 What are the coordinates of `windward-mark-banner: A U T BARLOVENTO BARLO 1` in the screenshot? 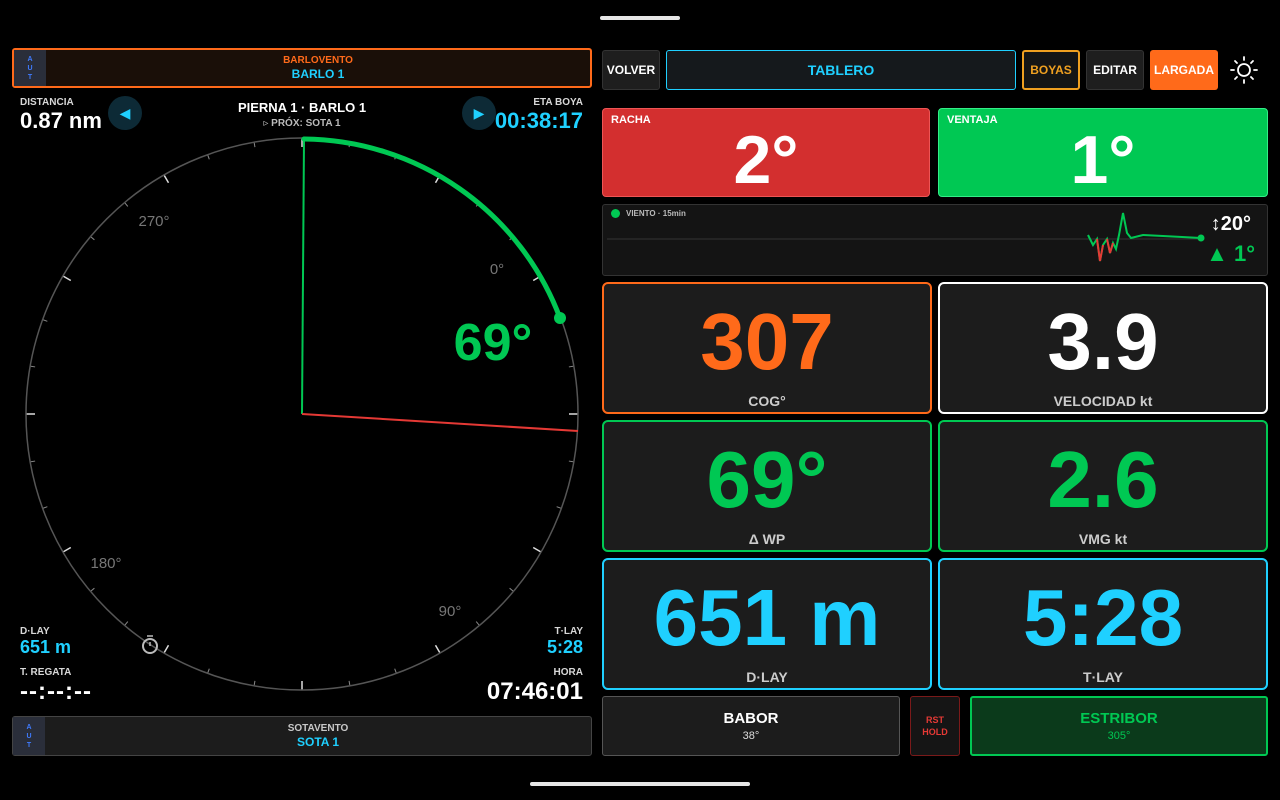 It's located at (302, 68).